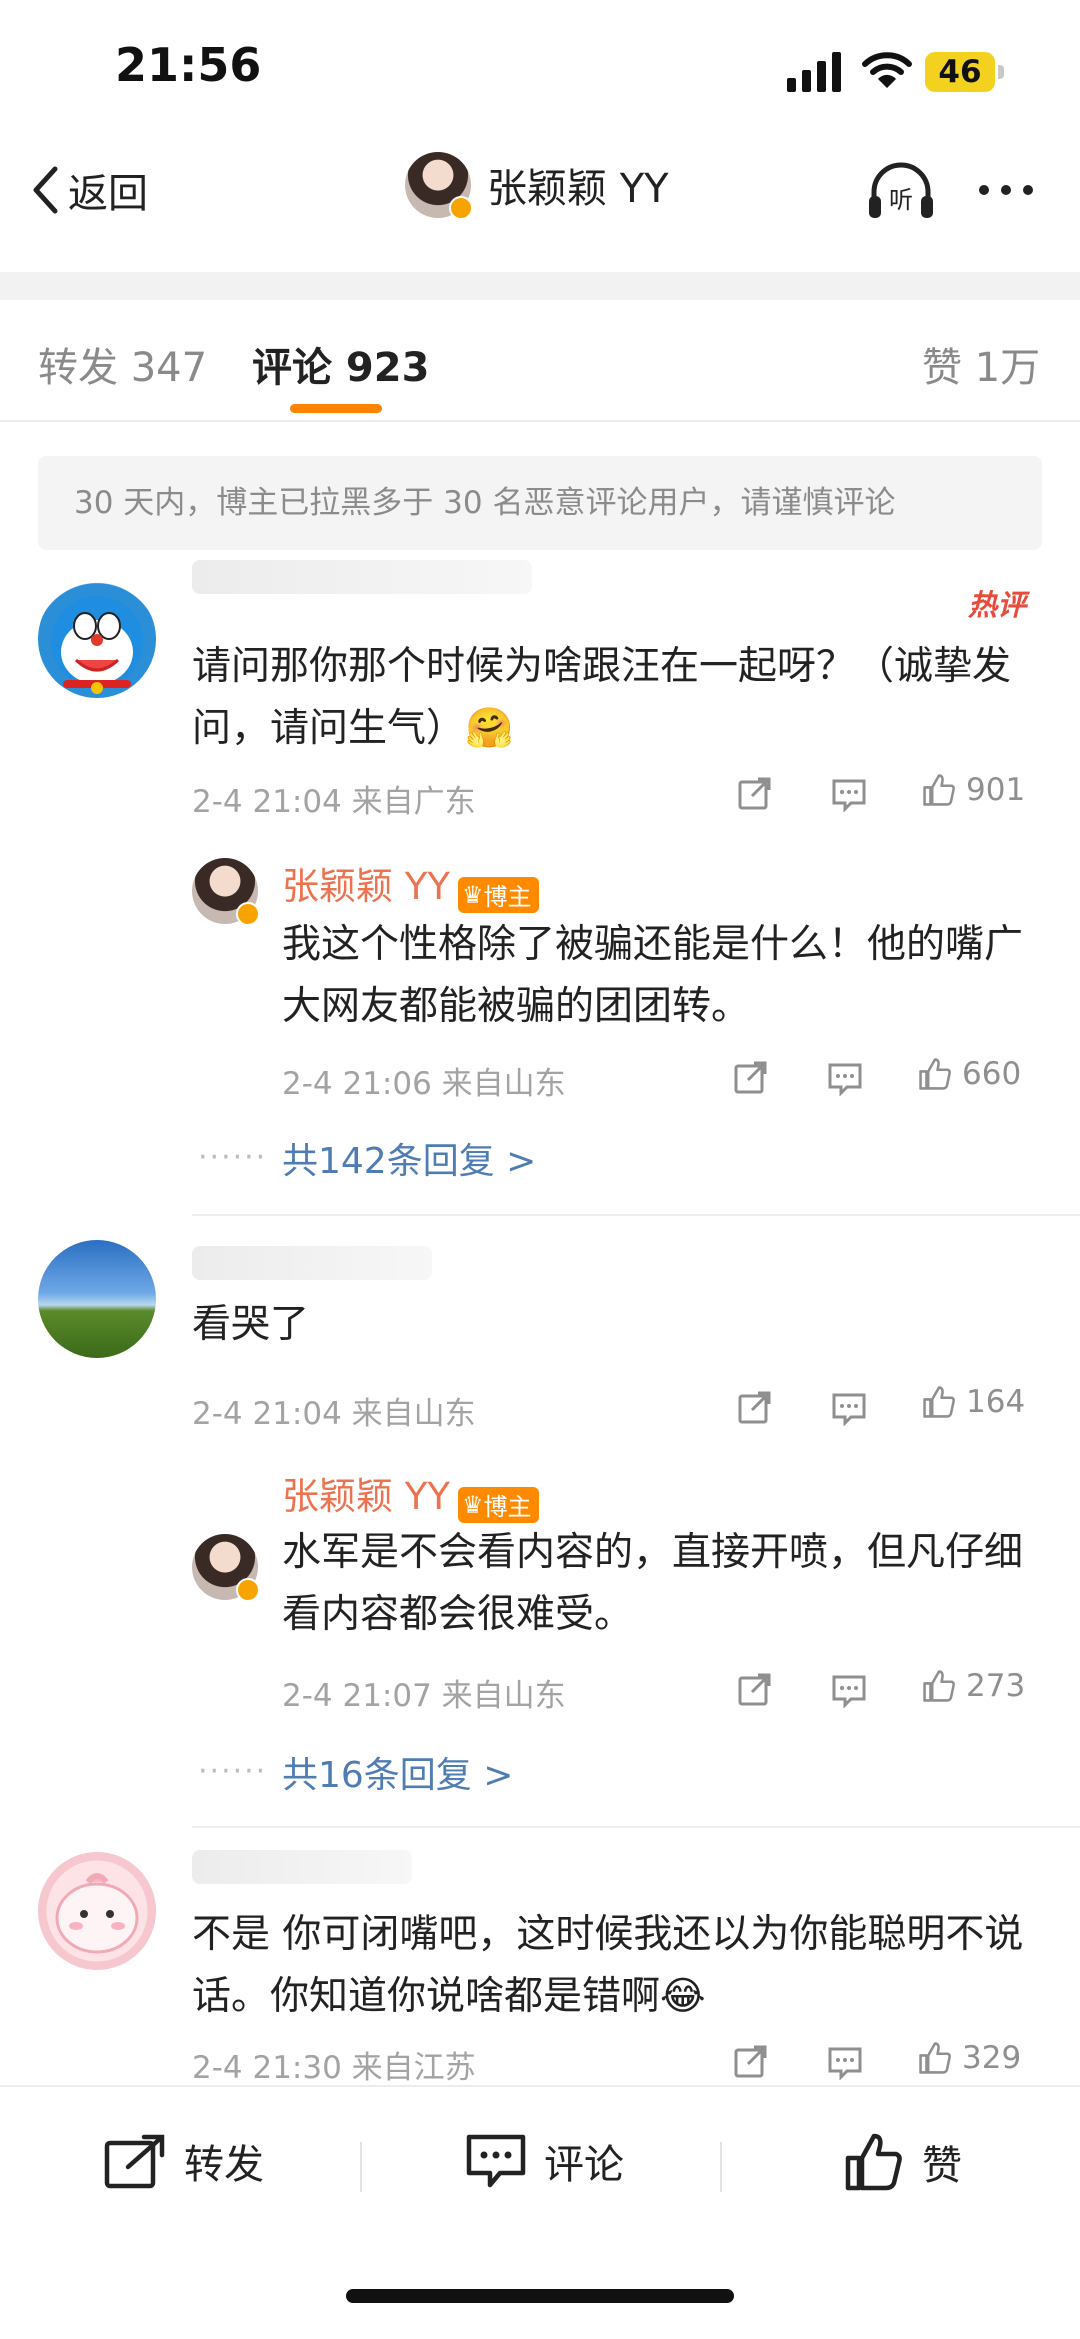  What do you see at coordinates (336, 408) in the screenshot?
I see `active-tab-indicator` at bounding box center [336, 408].